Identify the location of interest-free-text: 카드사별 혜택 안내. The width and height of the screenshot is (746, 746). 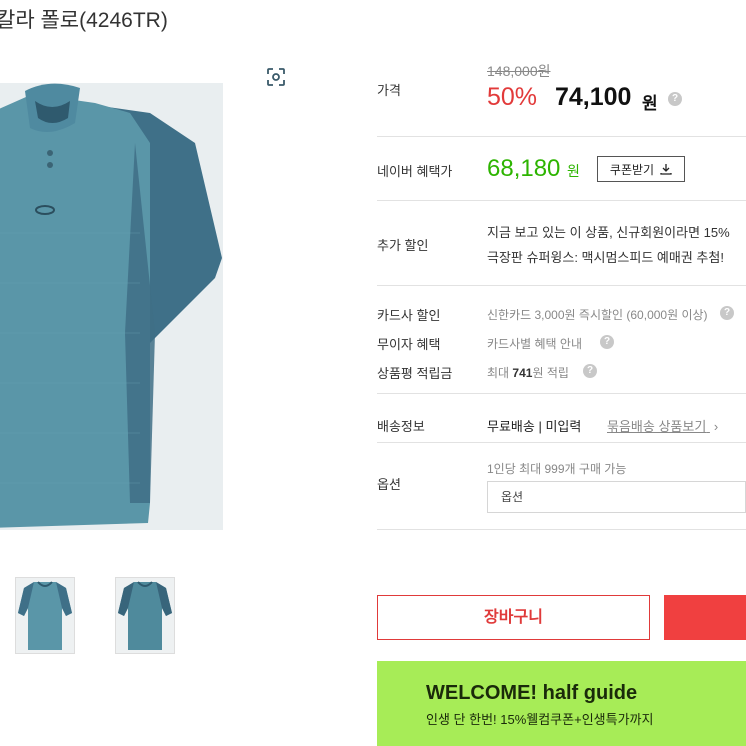
(534, 344).